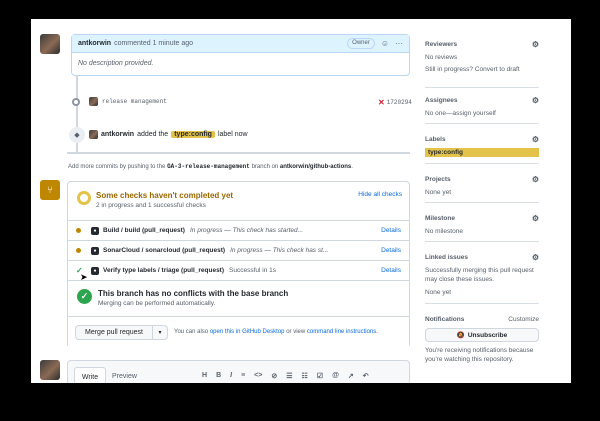 Image resolution: width=600 pixels, height=421 pixels. What do you see at coordinates (441, 44) in the screenshot?
I see `reviewers-title: Reviewers` at bounding box center [441, 44].